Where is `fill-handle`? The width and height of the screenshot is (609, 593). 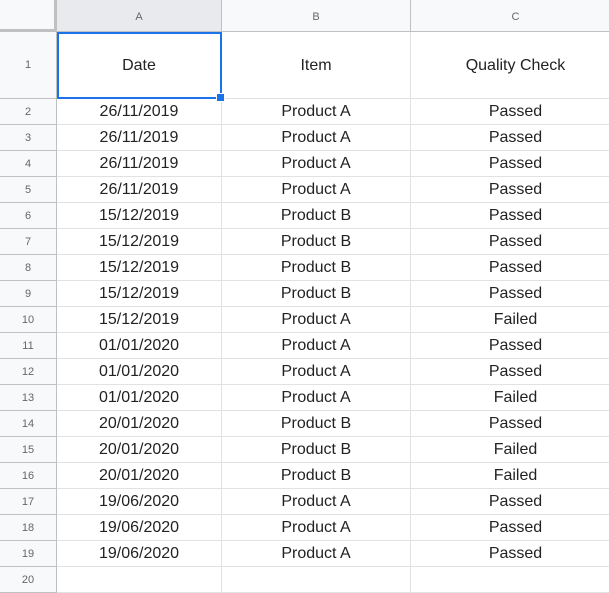
fill-handle is located at coordinates (220, 97).